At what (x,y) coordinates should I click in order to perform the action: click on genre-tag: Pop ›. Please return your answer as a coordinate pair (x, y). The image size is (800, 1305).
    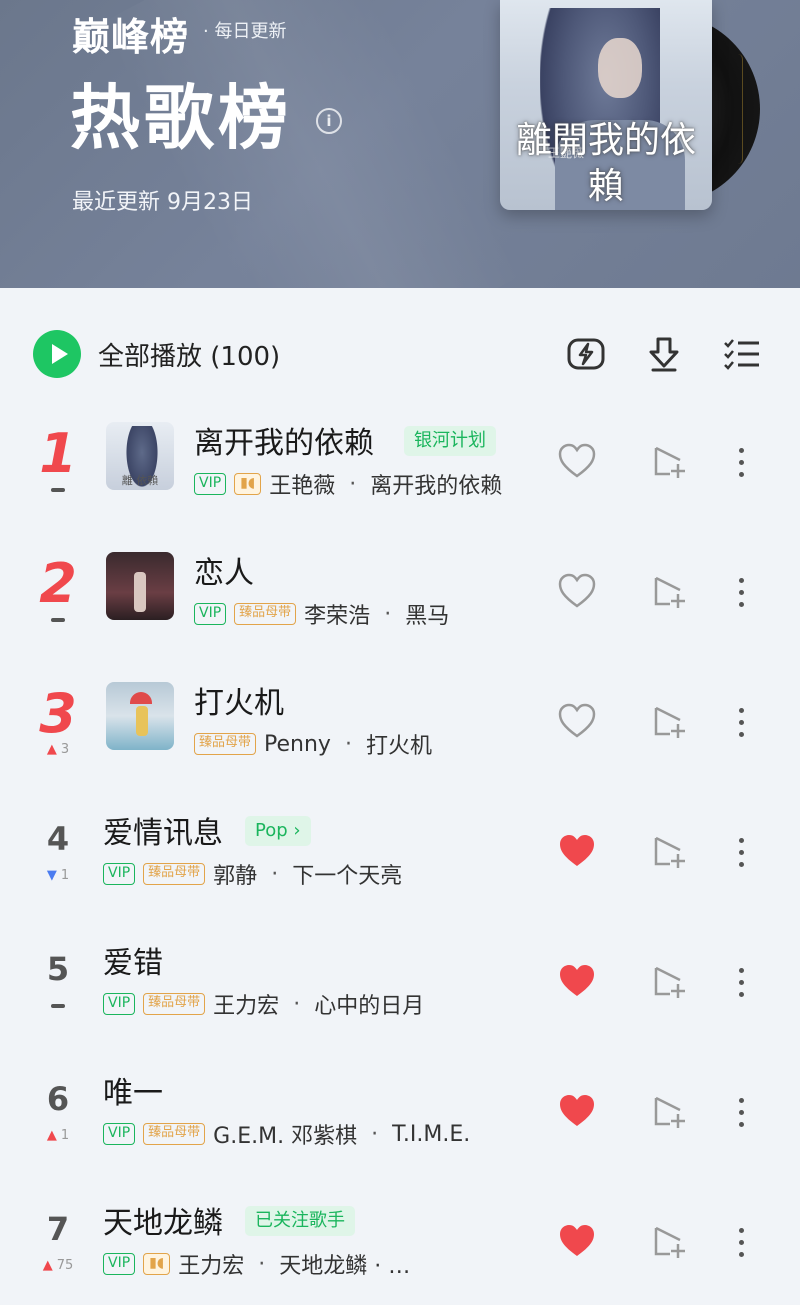
    Looking at the image, I should click on (278, 831).